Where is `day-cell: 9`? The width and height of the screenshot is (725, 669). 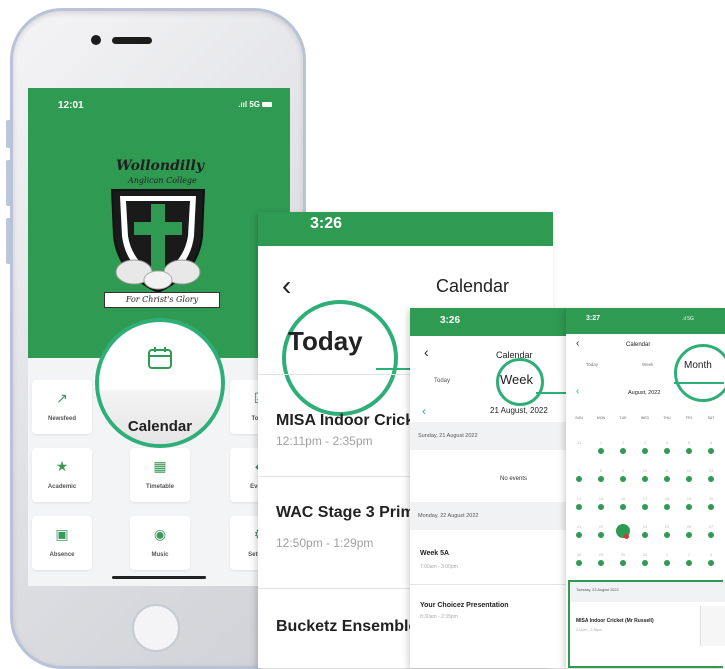 day-cell: 9 is located at coordinates (623, 475).